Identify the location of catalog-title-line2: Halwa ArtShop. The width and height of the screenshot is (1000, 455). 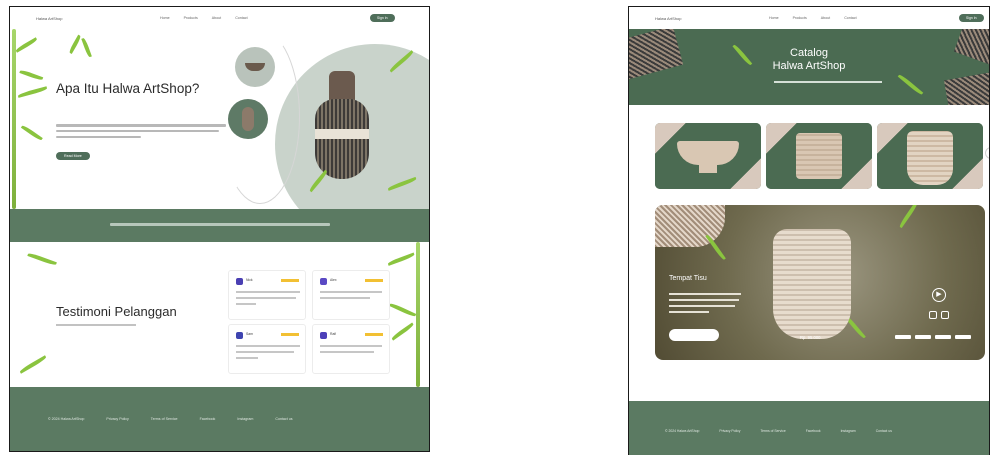
(809, 66).